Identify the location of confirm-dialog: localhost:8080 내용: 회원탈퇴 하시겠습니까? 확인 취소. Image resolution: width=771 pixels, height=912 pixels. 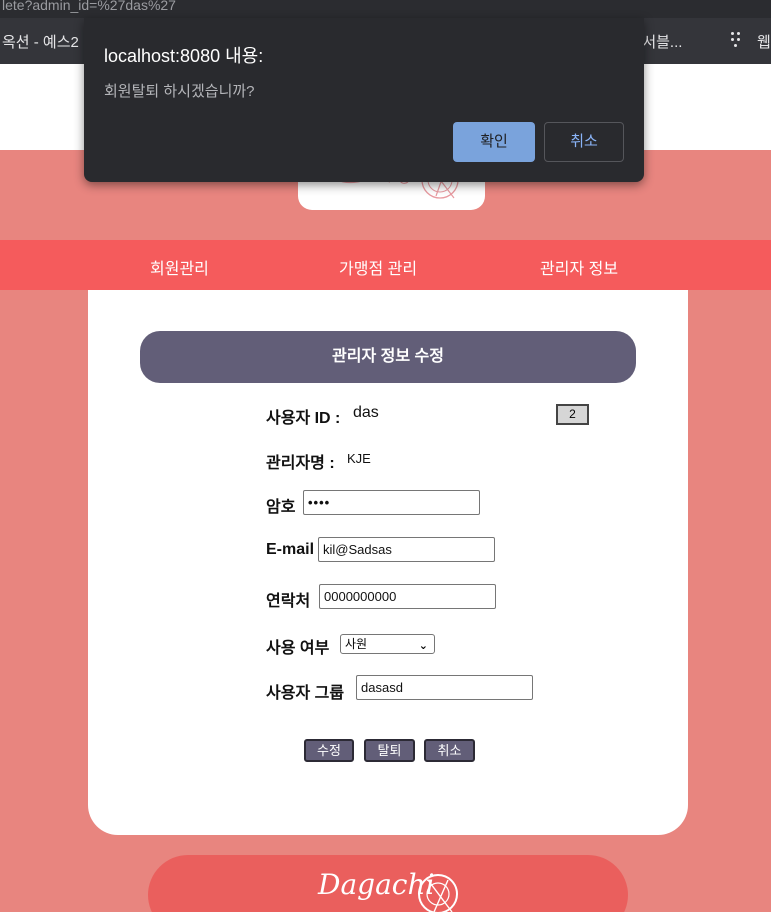
(364, 100).